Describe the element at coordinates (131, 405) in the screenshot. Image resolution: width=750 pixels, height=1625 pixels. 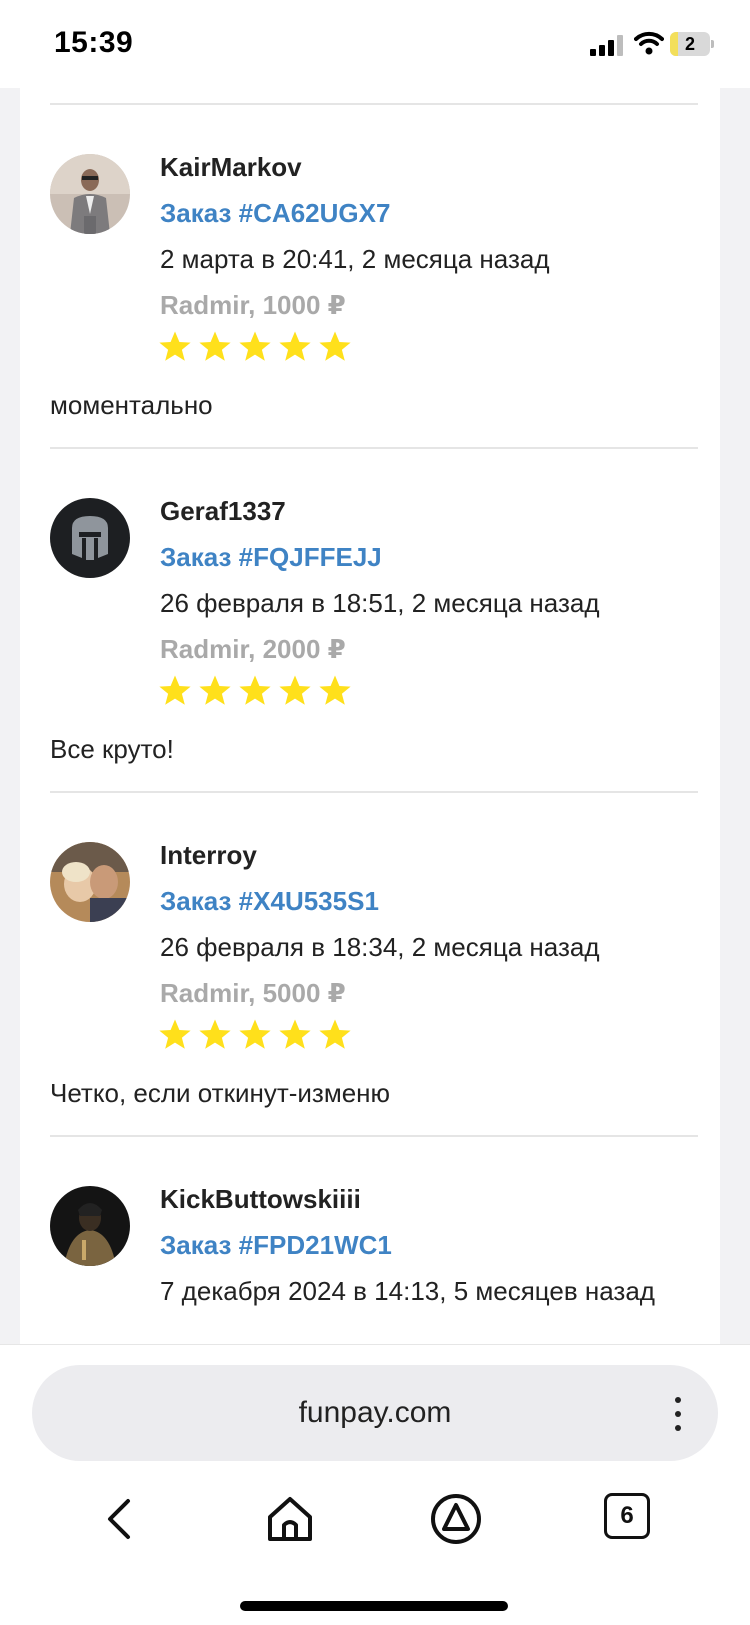
I see `review-text: моментально` at that location.